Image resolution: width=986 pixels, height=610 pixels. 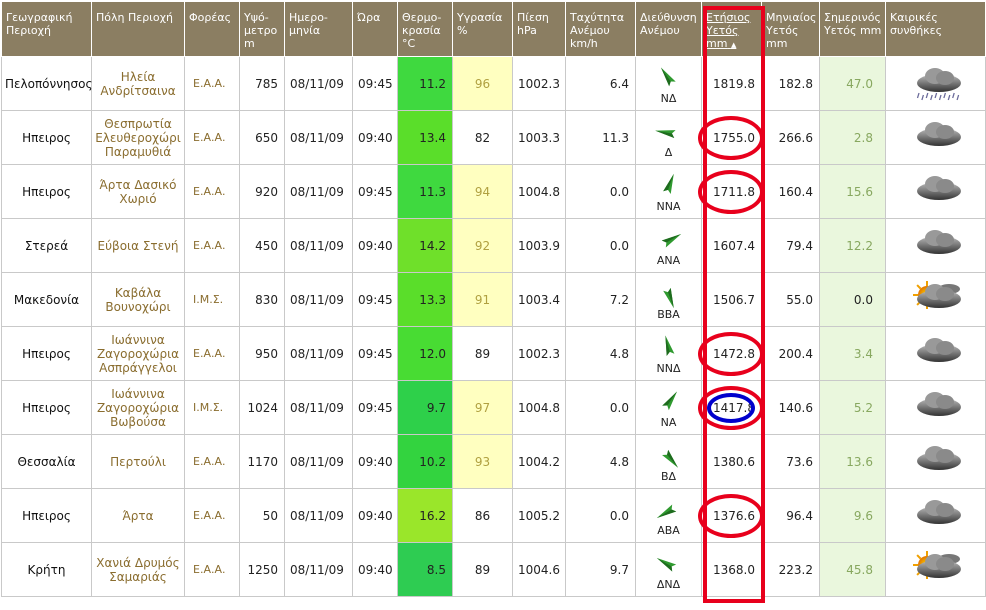 What do you see at coordinates (790, 137) in the screenshot?
I see `monthly-rain-cell: 266.6` at bounding box center [790, 137].